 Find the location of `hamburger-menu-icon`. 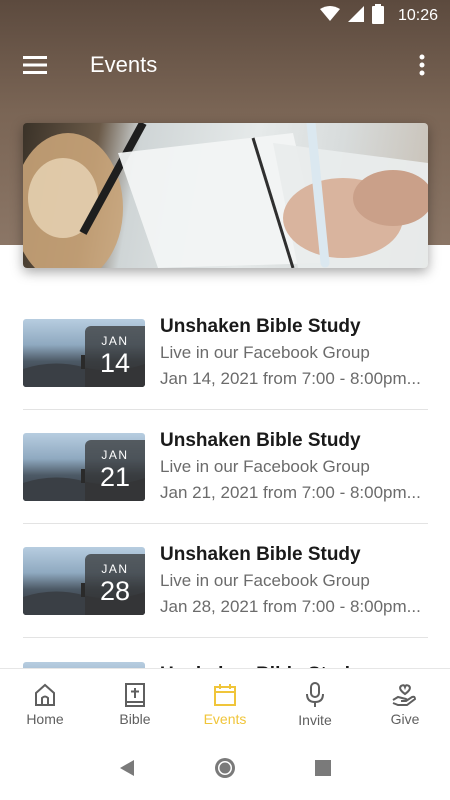

hamburger-menu-icon is located at coordinates (35, 65).